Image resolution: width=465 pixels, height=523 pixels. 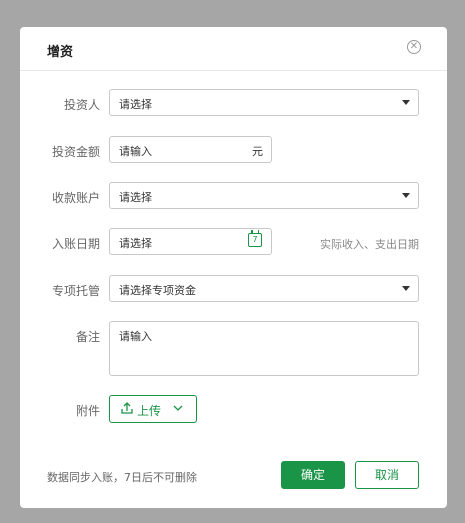 I want to click on custody-select-value: 请选择专项资金, so click(x=157, y=290).